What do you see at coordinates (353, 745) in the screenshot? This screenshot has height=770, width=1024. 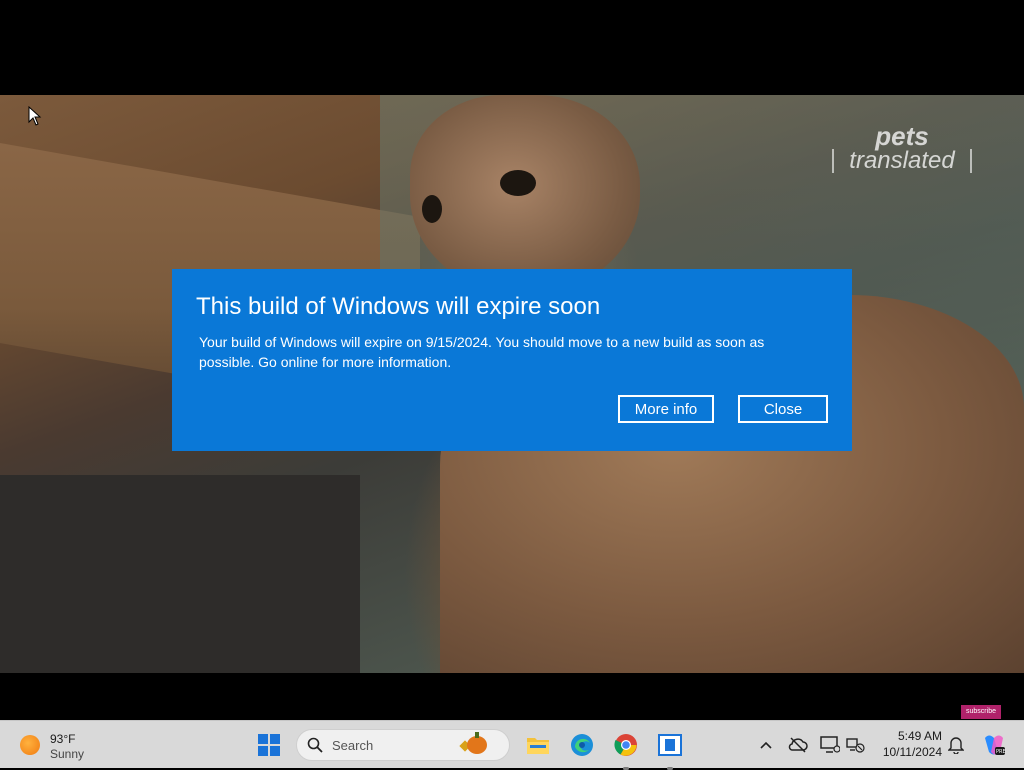 I see `search-placeholder: Search` at bounding box center [353, 745].